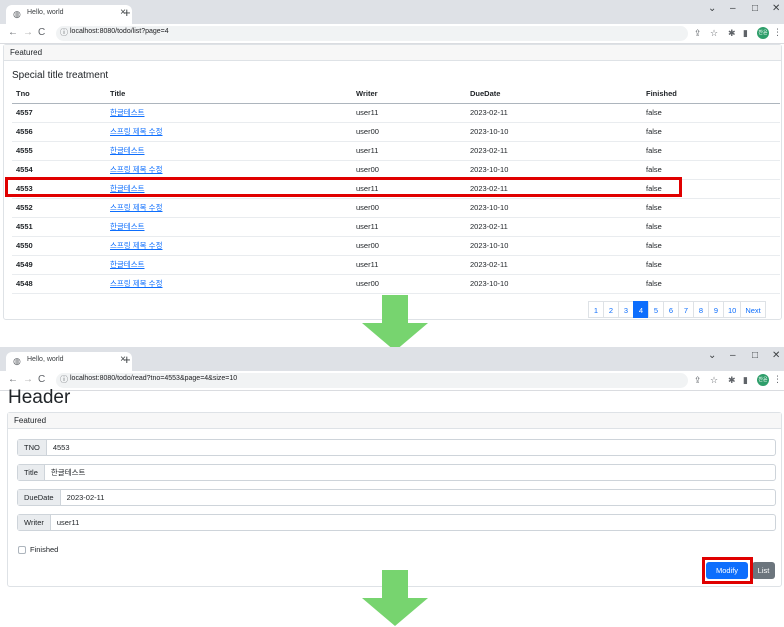 This screenshot has width=784, height=627. I want to click on tno-value: 4553, so click(61, 447).